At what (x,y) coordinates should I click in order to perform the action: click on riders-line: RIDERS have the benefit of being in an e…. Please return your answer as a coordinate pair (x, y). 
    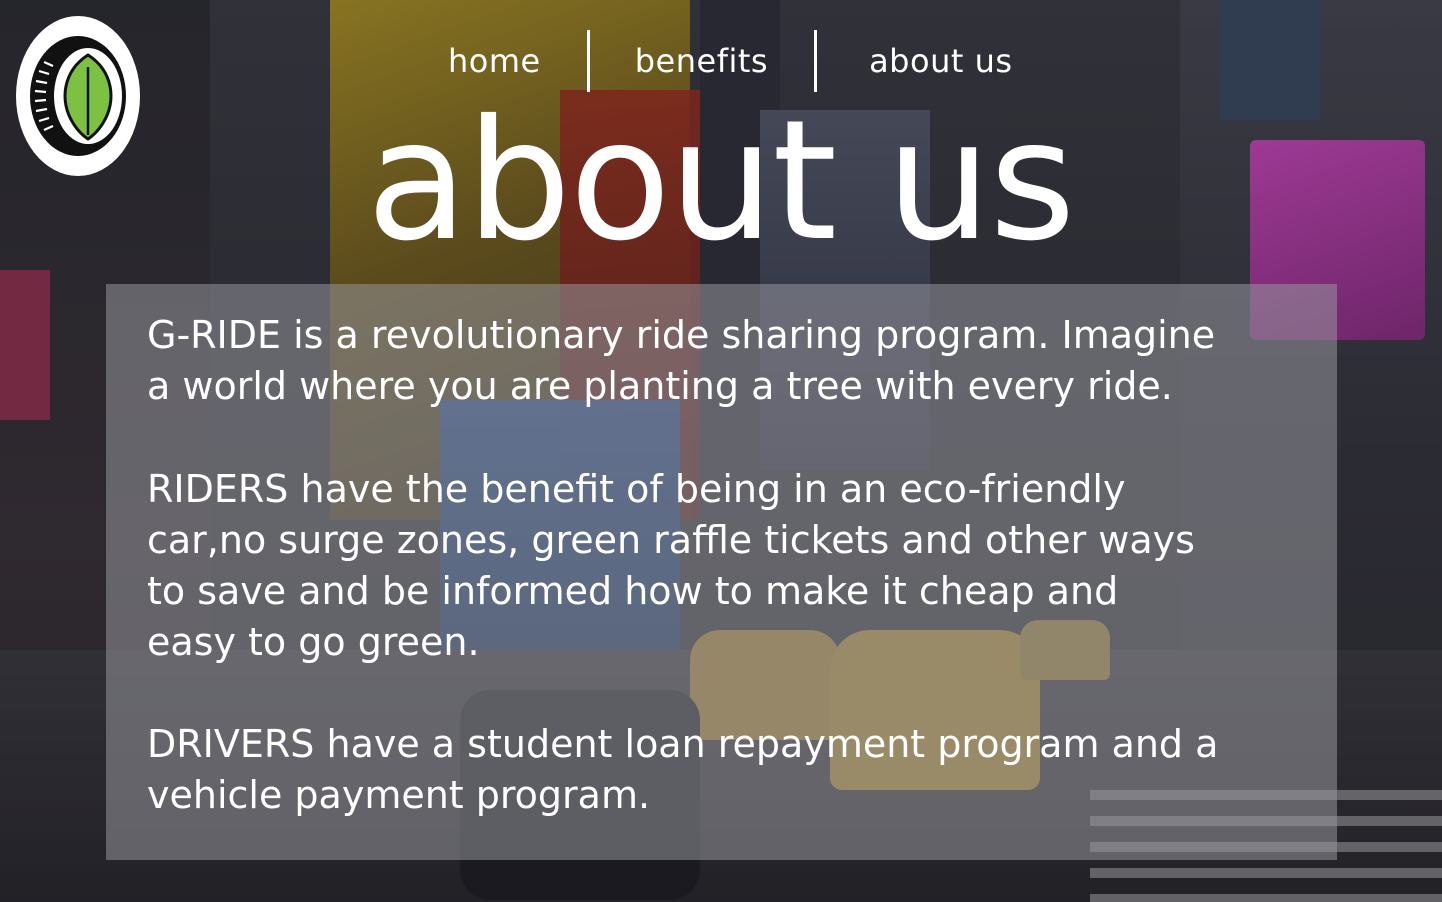
    Looking at the image, I should click on (636, 489).